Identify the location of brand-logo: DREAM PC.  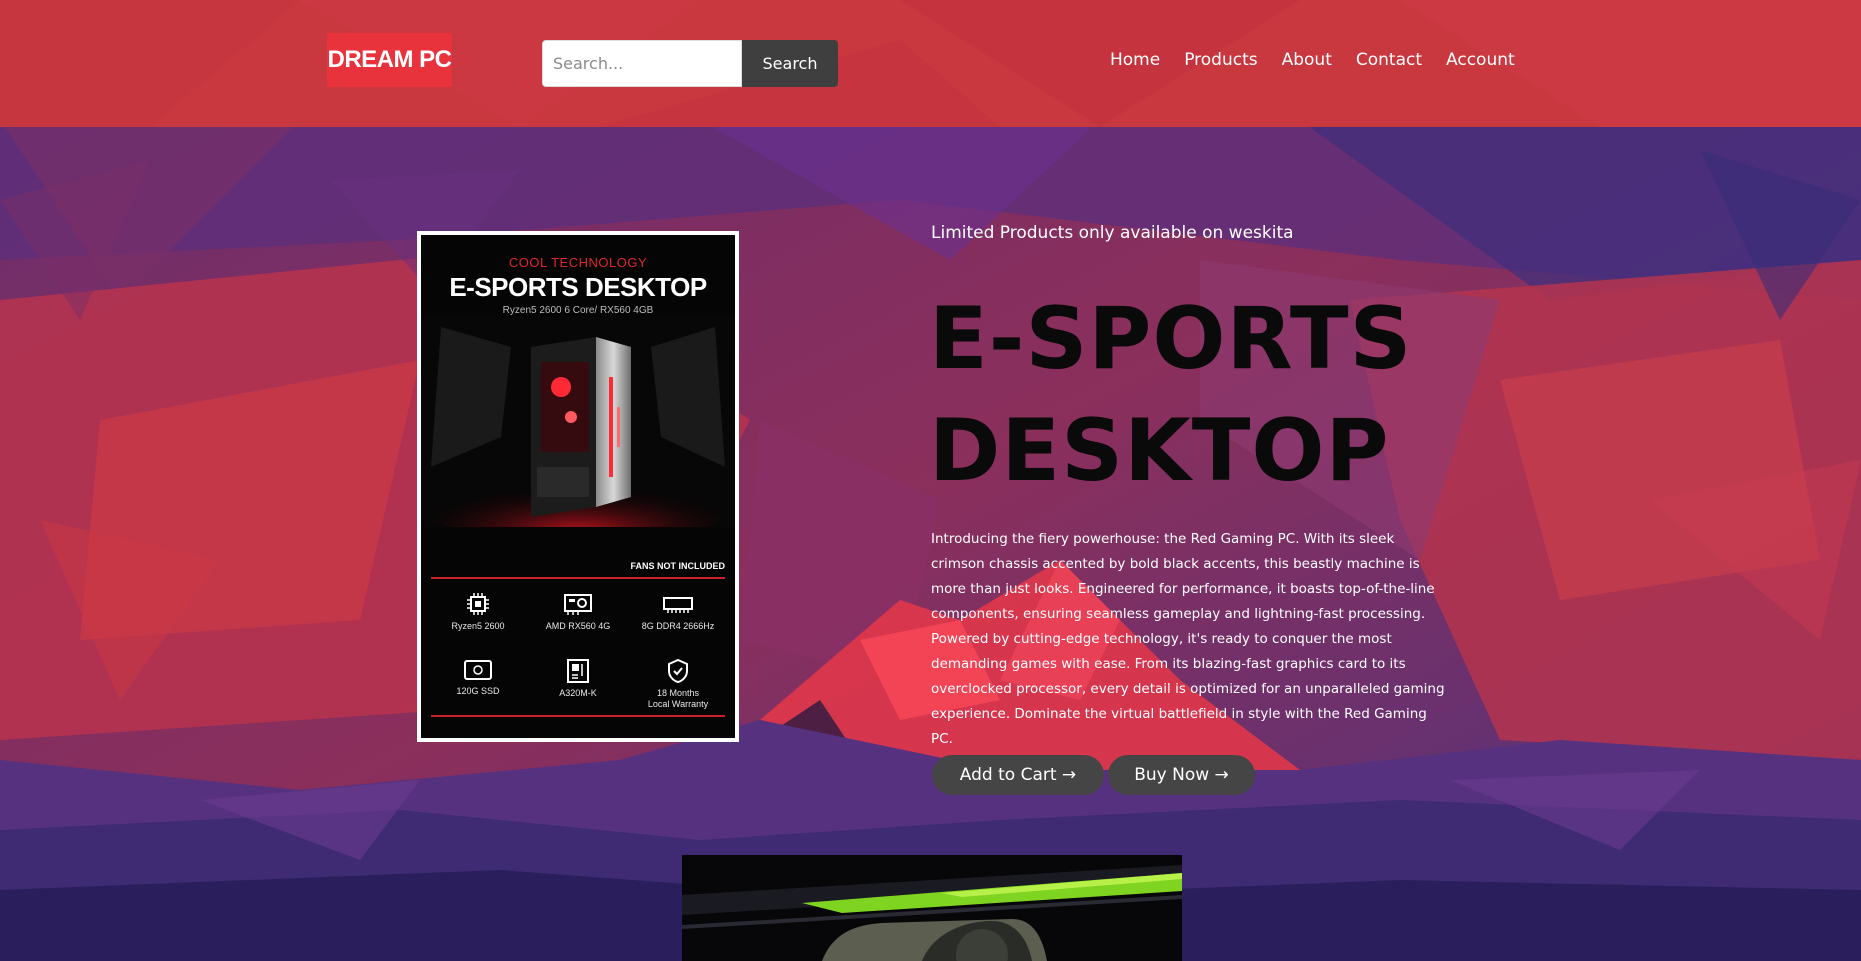
(389, 60).